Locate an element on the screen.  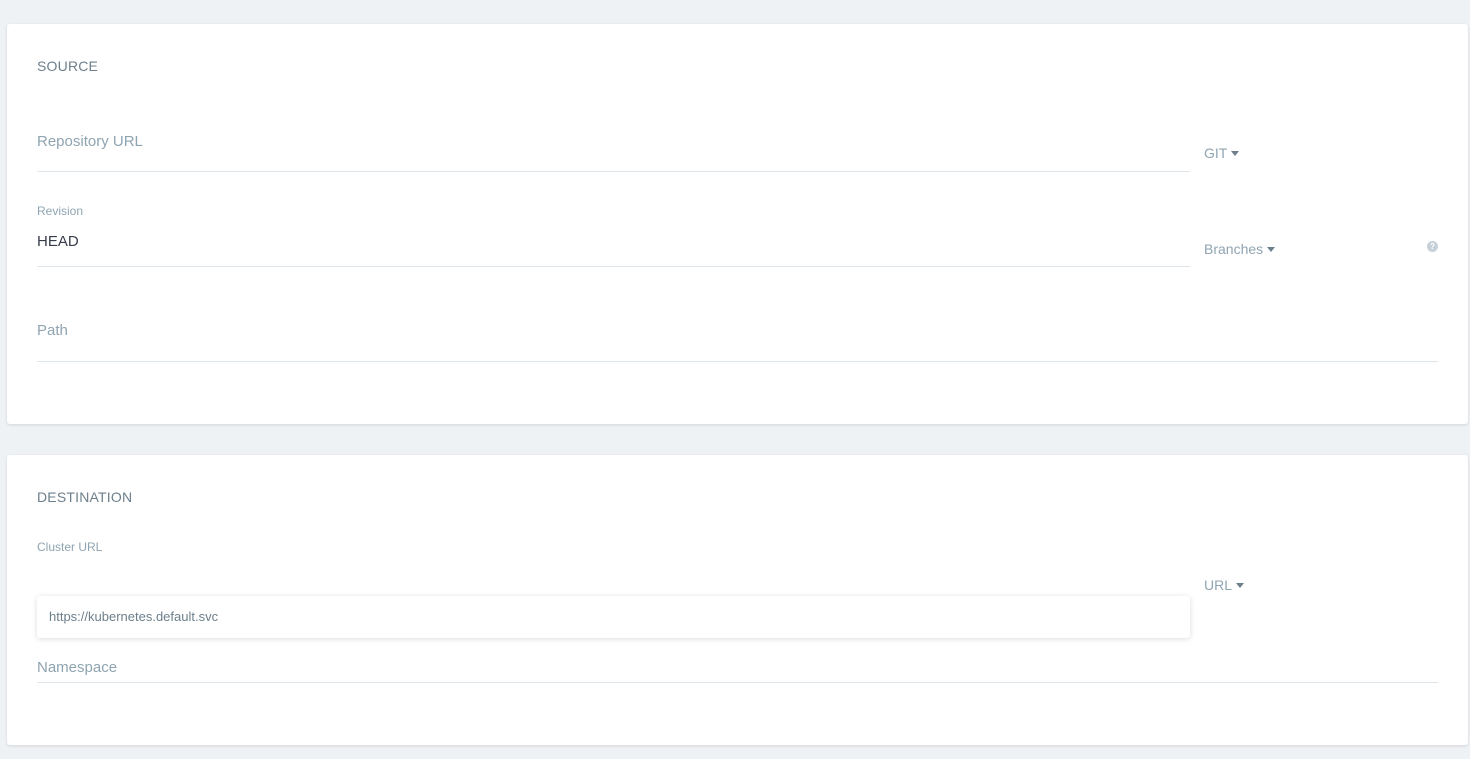
namespace-placeholder: Namespace is located at coordinates (77, 667).